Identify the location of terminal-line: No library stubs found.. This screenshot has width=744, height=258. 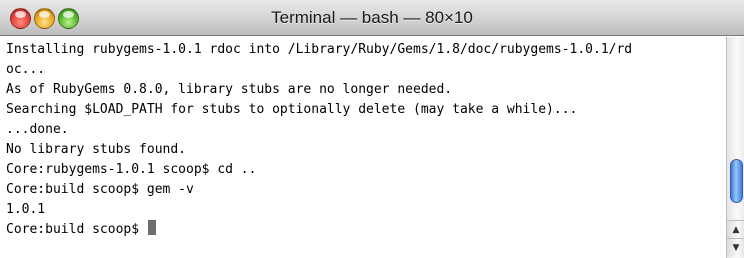
(96, 149).